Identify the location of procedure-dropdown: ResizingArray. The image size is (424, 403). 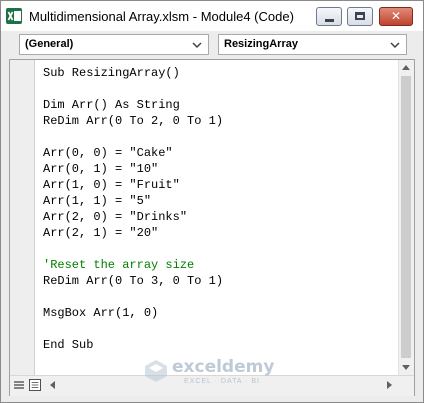
(312, 44).